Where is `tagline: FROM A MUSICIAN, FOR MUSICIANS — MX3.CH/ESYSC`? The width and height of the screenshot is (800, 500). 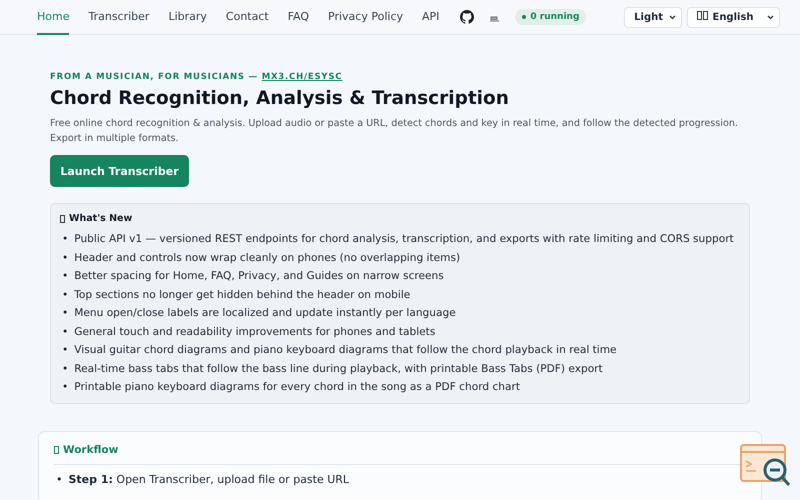 tagline: FROM A MUSICIAN, FOR MUSICIANS — MX3.CH/ESYSC is located at coordinates (197, 77).